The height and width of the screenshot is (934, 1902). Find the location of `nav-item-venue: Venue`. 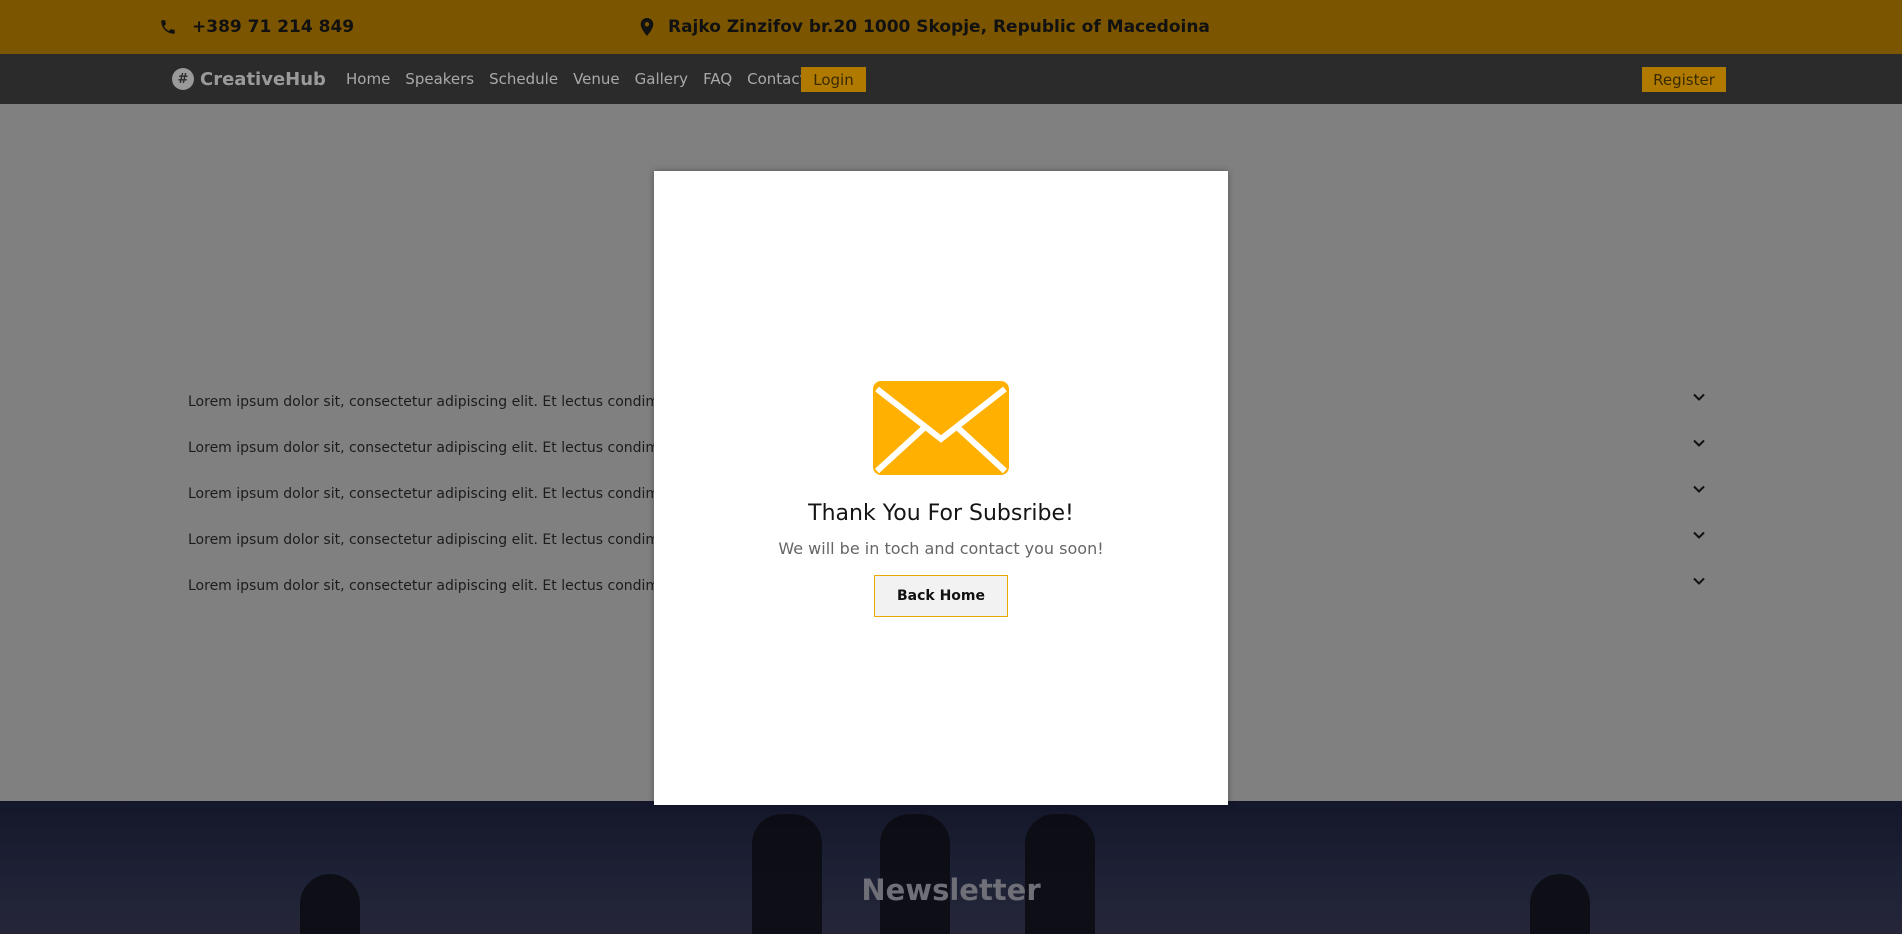

nav-item-venue: Venue is located at coordinates (596, 79).